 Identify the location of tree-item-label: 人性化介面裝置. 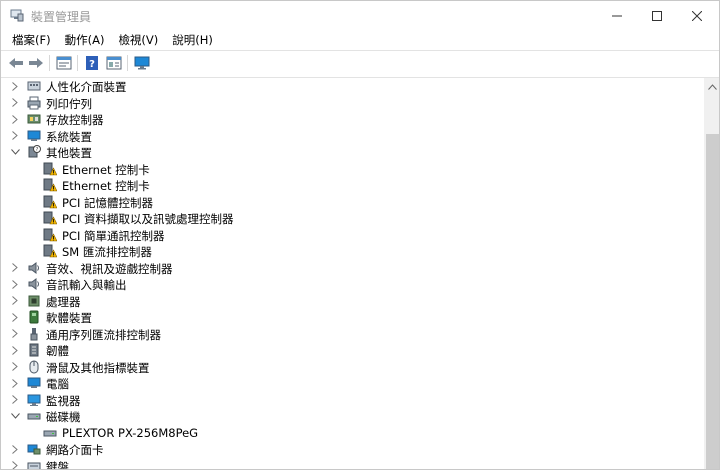
(86, 87).